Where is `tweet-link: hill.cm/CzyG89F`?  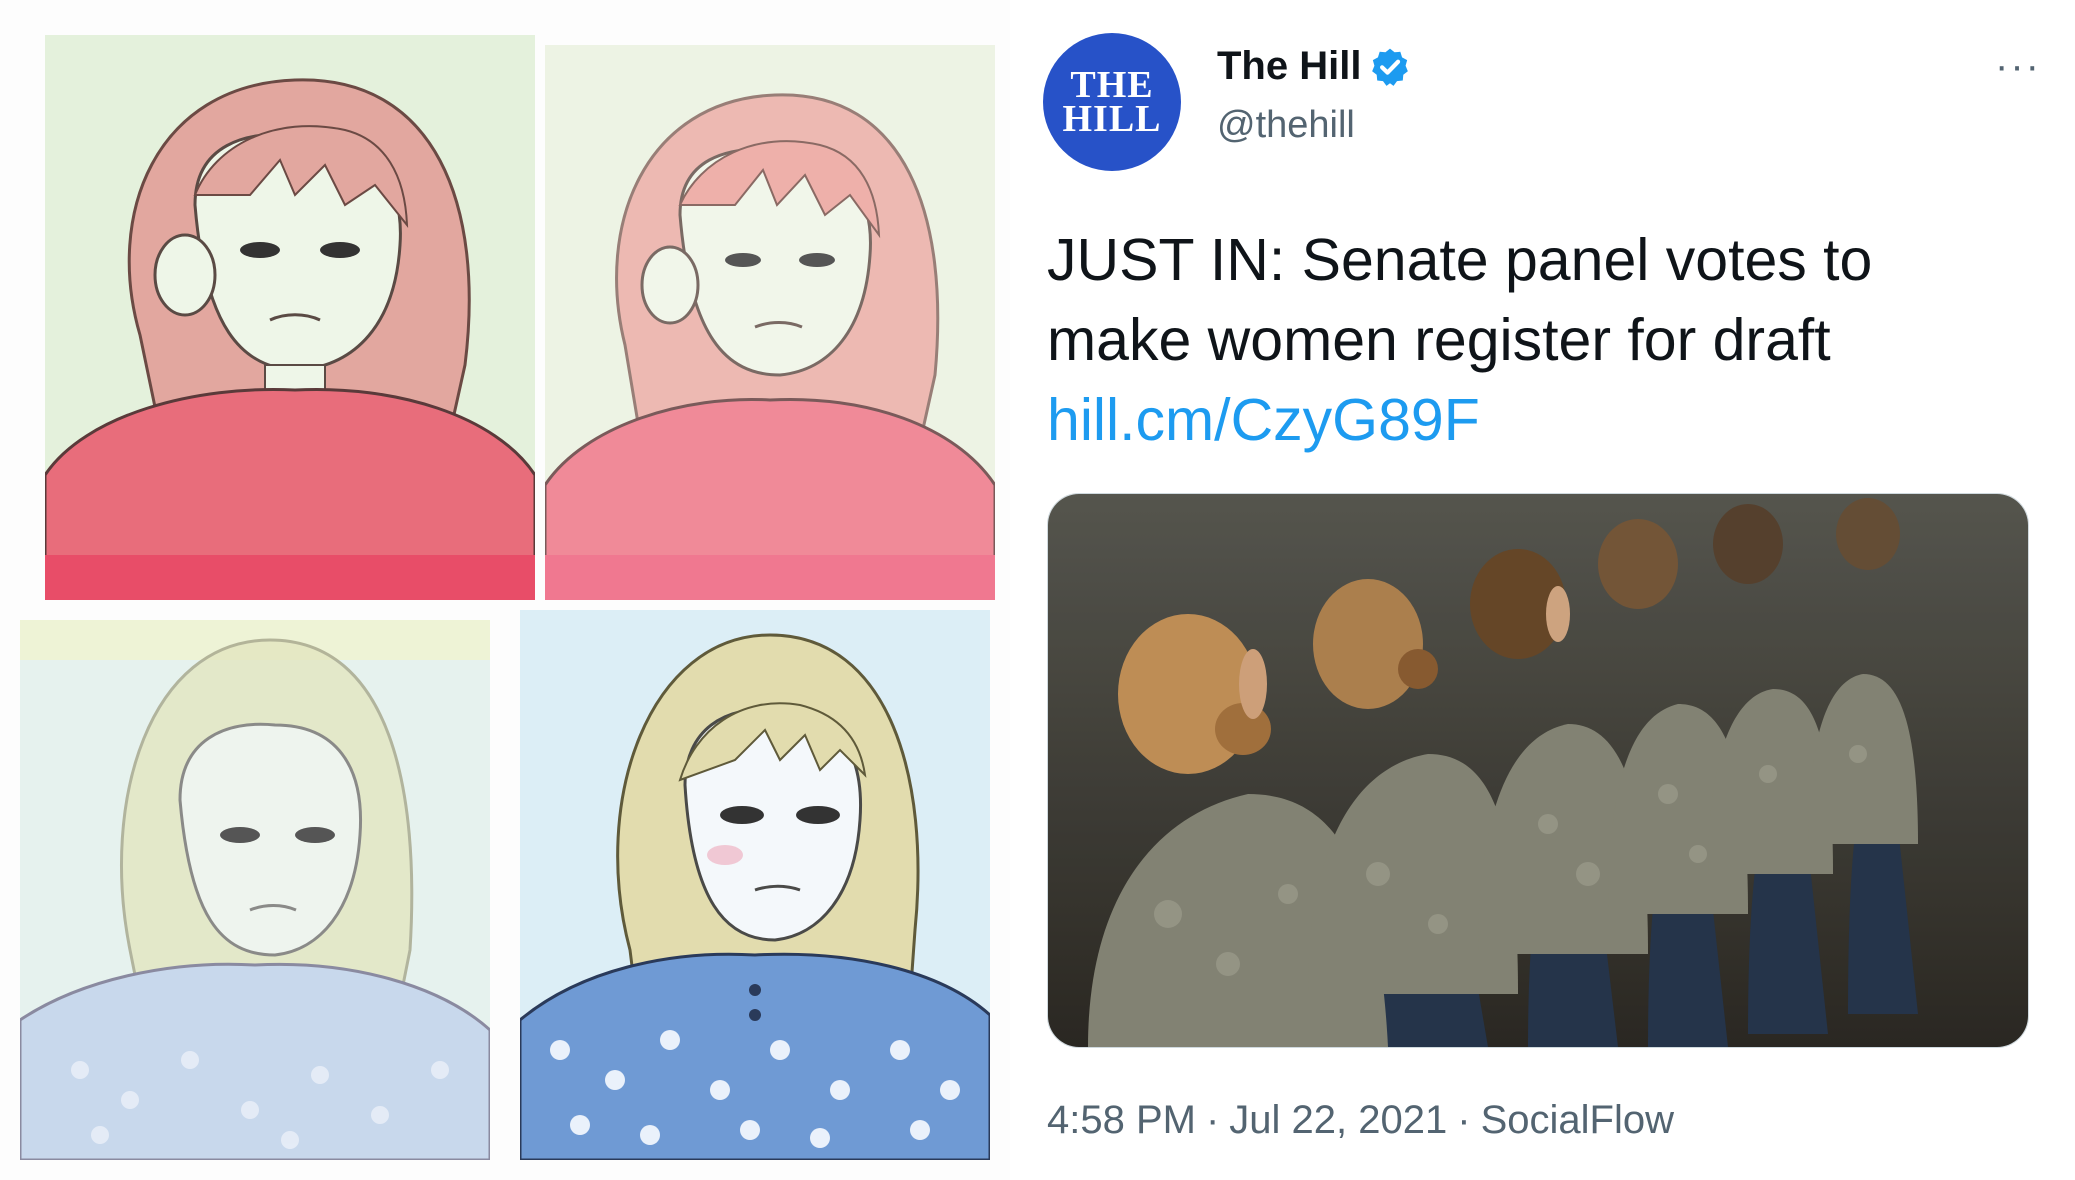 tweet-link: hill.cm/CzyG89F is located at coordinates (1547, 420).